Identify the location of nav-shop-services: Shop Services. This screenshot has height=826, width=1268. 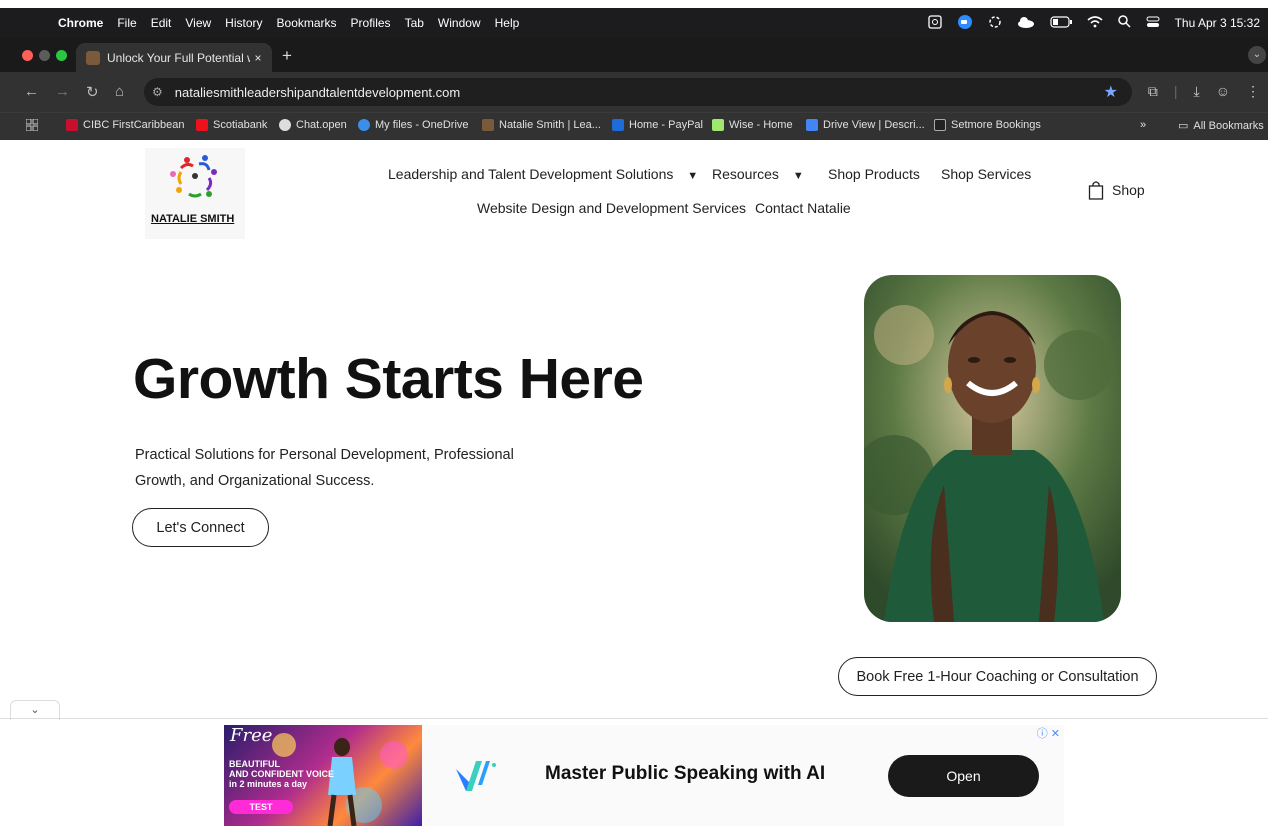
(986, 174).